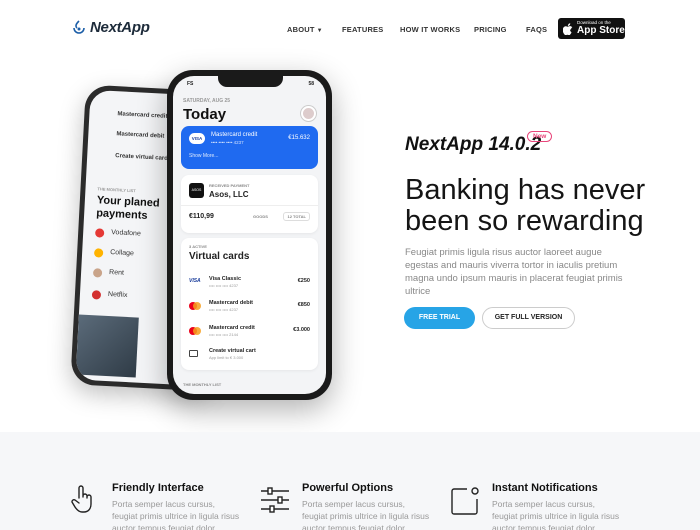 Image resolution: width=700 pixels, height=530 pixels. What do you see at coordinates (301, 330) in the screenshot?
I see `vc-amount: €3.000` at bounding box center [301, 330].